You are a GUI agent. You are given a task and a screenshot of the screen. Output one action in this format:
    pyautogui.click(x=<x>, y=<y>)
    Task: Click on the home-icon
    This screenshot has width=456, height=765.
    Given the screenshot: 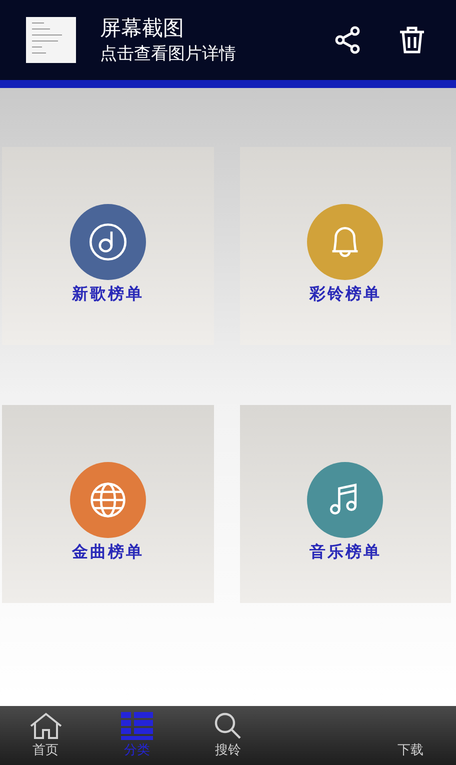 What is the action you would take?
    pyautogui.click(x=45, y=726)
    